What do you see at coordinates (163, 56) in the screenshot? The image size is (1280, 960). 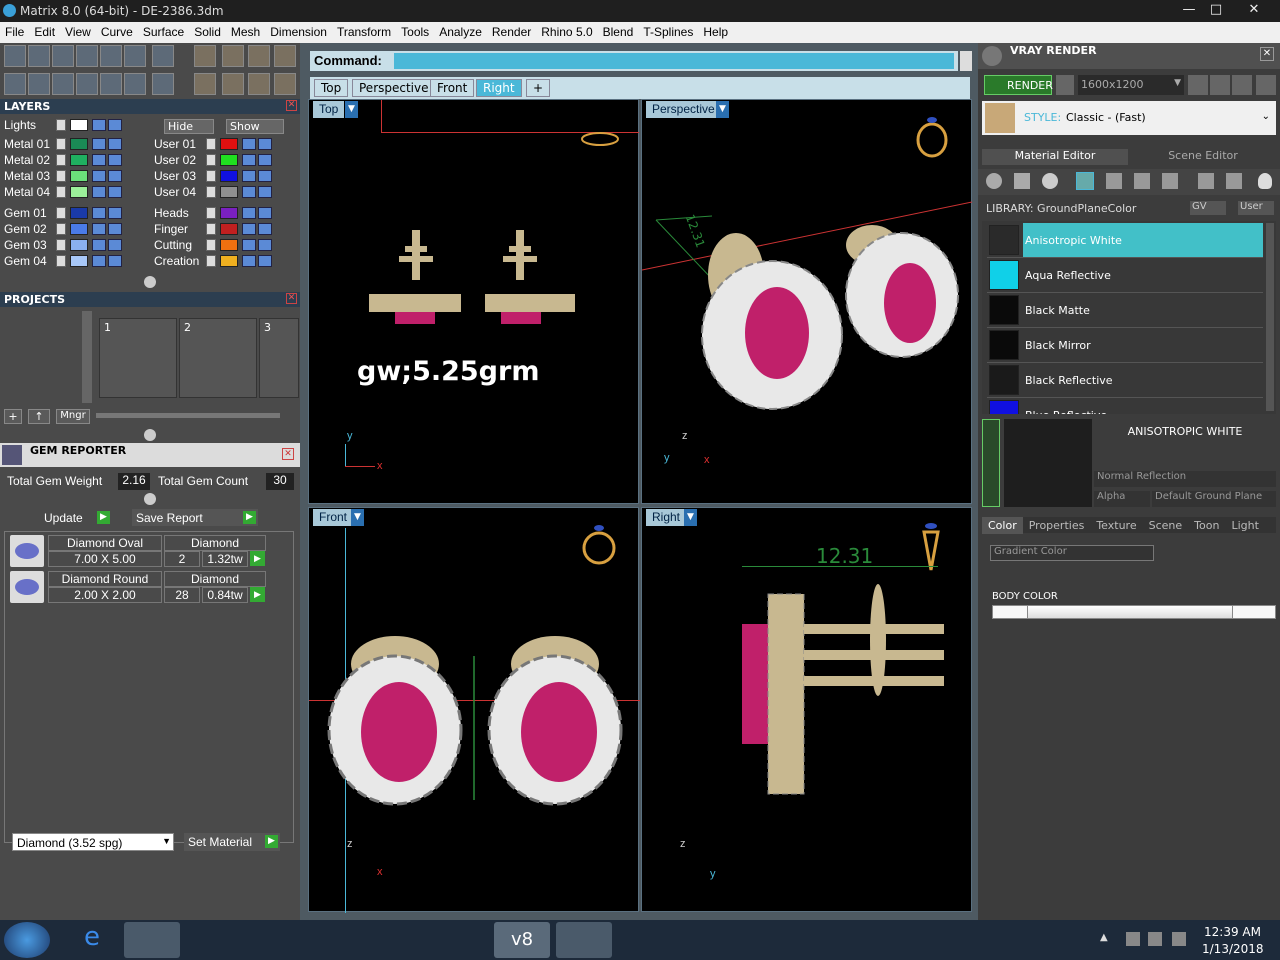 I see `shape-icon` at bounding box center [163, 56].